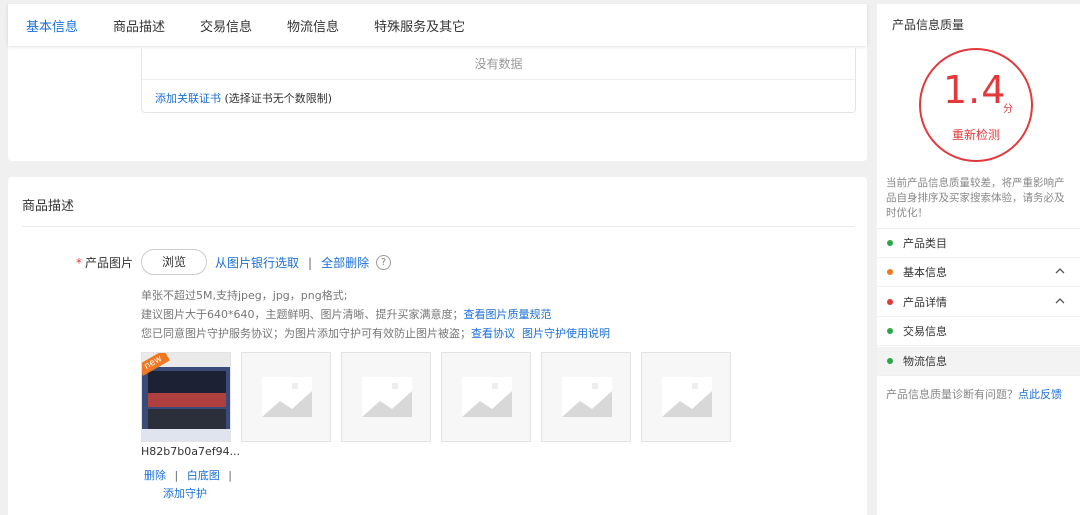  I want to click on feedback-link: 点此反馈, so click(1040, 394).